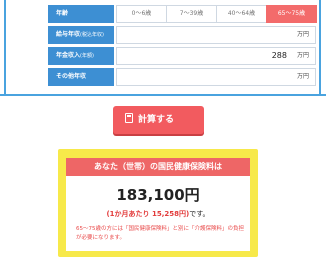 The height and width of the screenshot is (260, 326). Describe the element at coordinates (5, 48) in the screenshot. I see `frame-border-left` at that location.